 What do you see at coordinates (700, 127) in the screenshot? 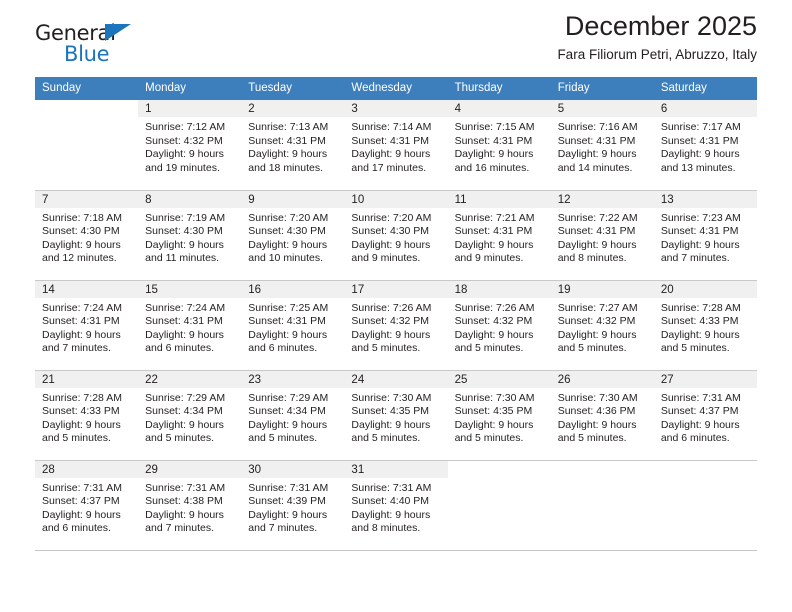
I see `day-detail-line: Sunrise: 7:17 AM` at bounding box center [700, 127].